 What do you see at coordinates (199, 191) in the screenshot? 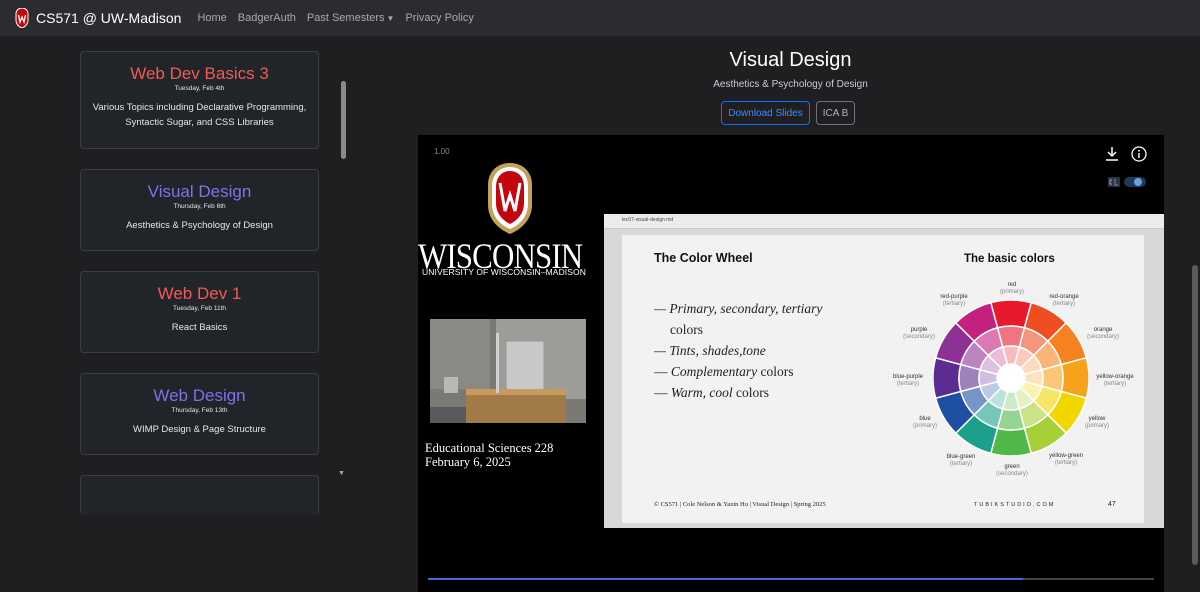
I see `lecture-card-title: Visual Design` at bounding box center [199, 191].